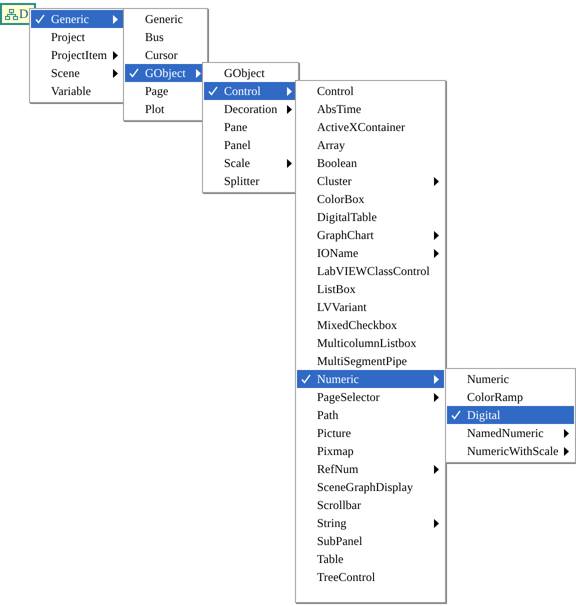  Describe the element at coordinates (370, 163) in the screenshot. I see `menu-item: Boolean` at that location.